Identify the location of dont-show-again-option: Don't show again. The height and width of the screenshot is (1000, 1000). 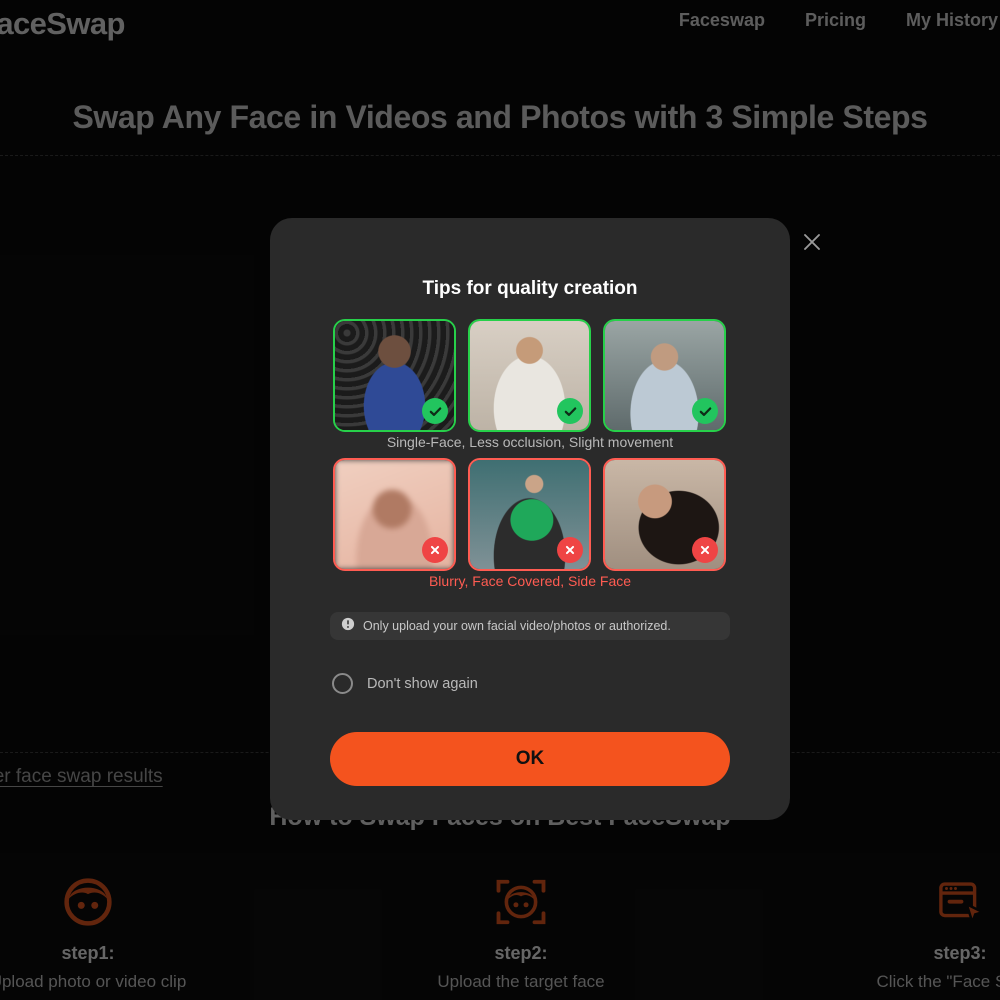
(405, 683).